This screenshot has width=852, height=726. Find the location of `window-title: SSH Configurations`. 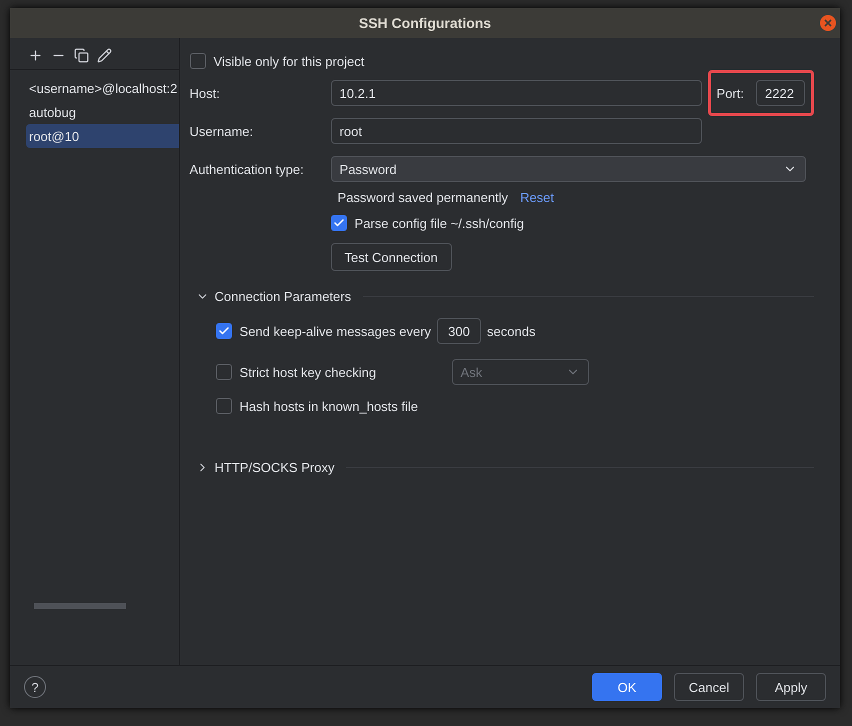

window-title: SSH Configurations is located at coordinates (425, 23).